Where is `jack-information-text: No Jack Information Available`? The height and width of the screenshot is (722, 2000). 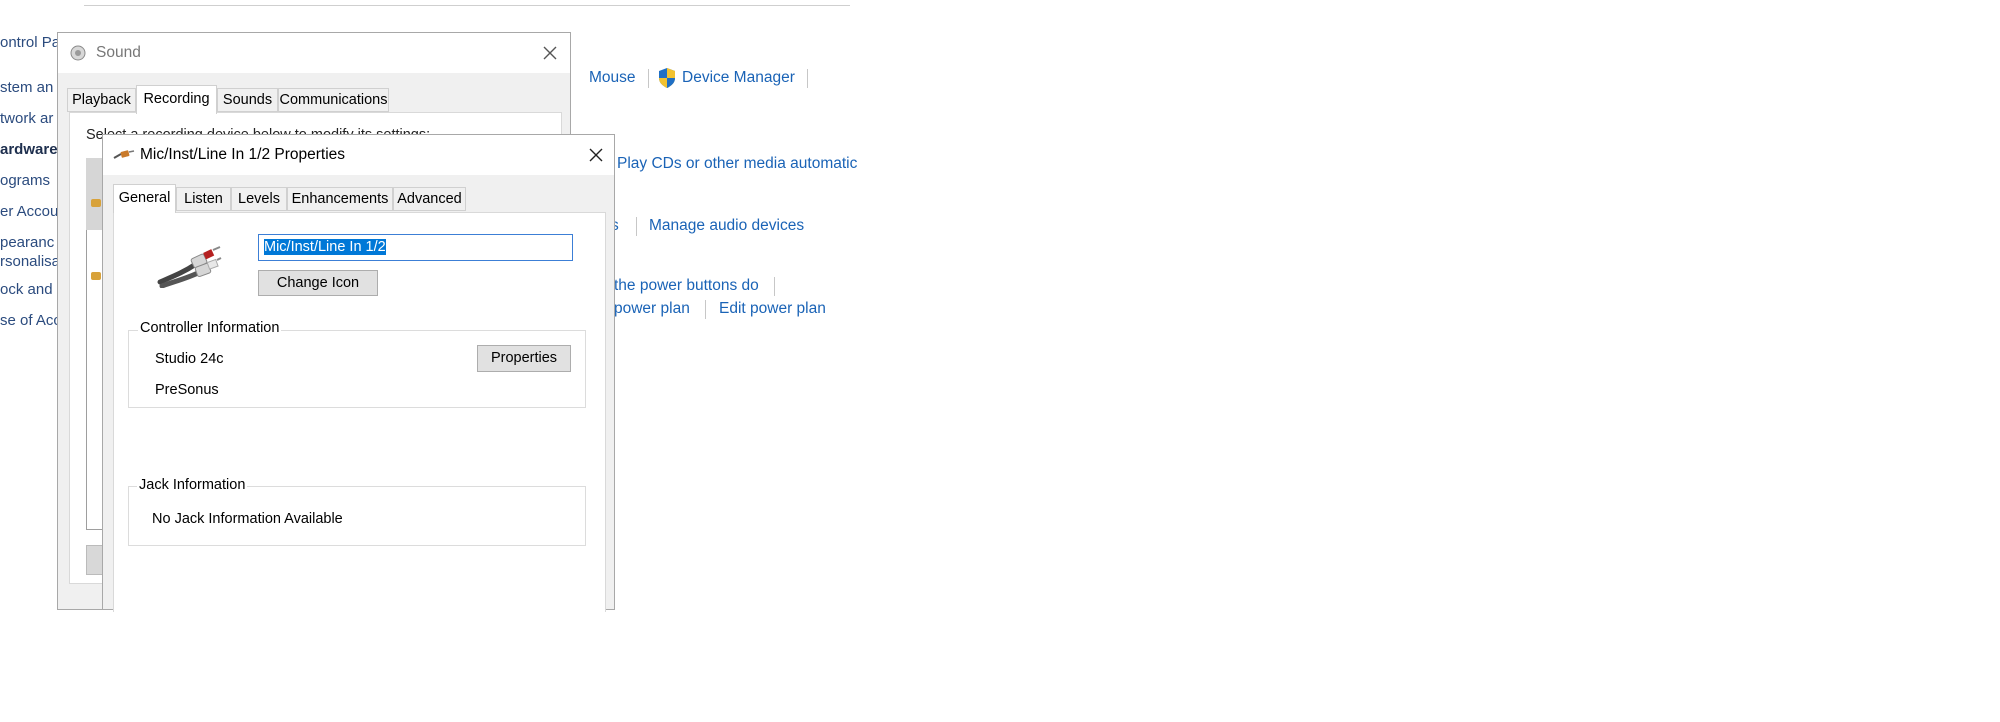 jack-information-text: No Jack Information Available is located at coordinates (247, 519).